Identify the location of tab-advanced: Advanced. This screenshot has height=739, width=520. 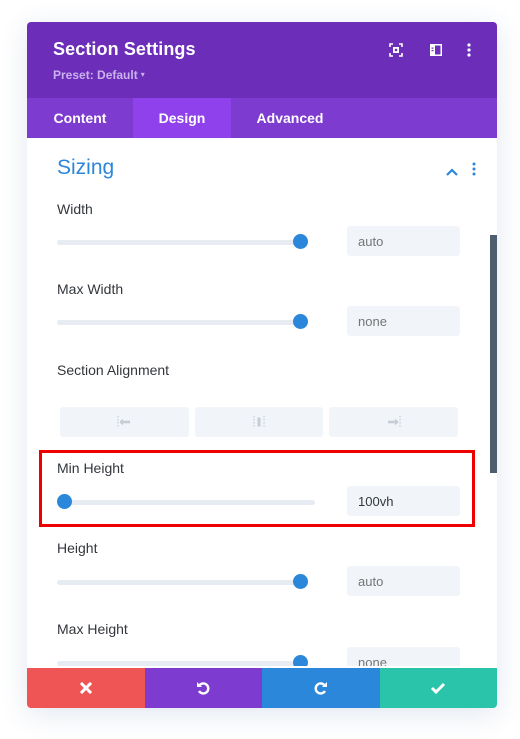
(290, 118).